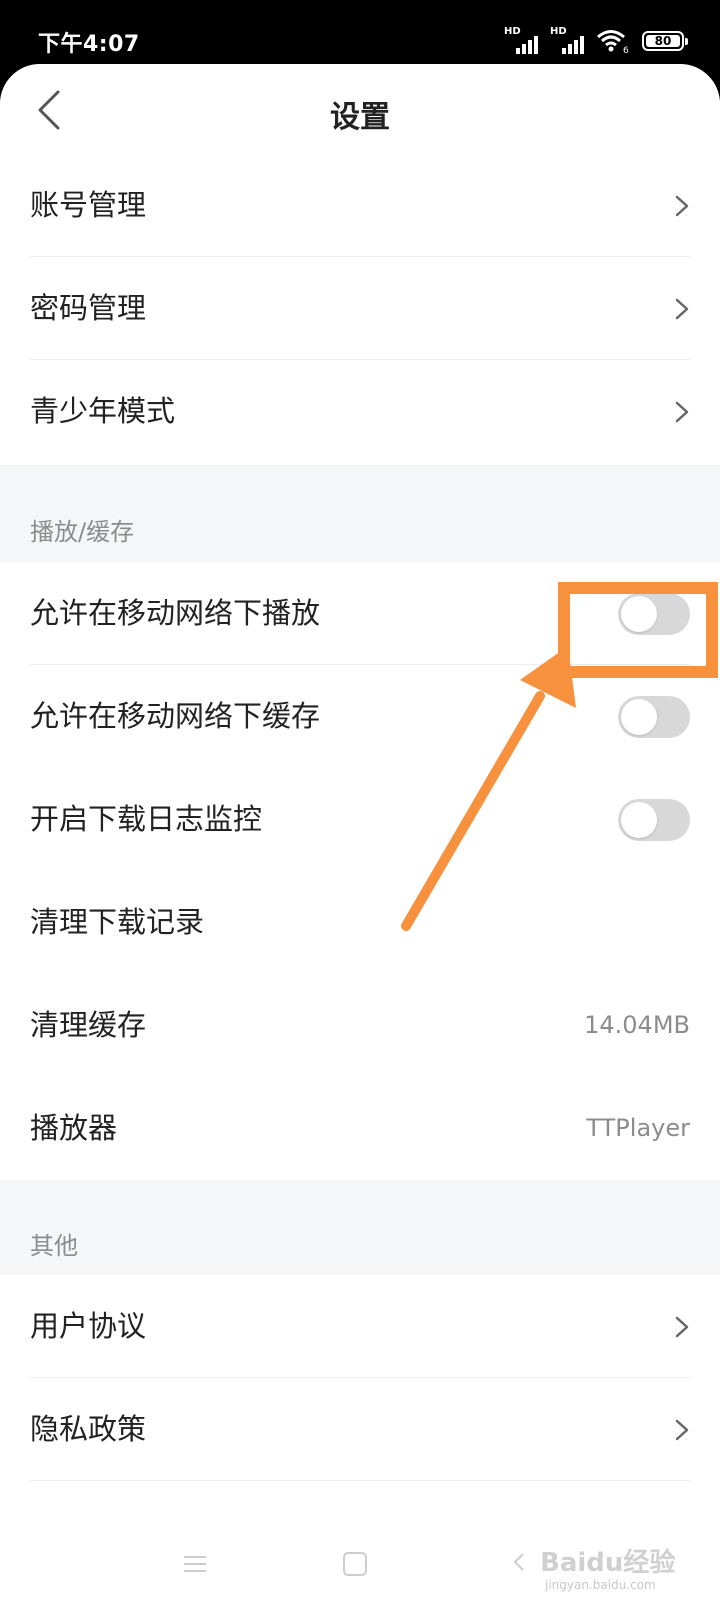  I want to click on settings-row-privacy-policy: 隐私政策, so click(360, 1429).